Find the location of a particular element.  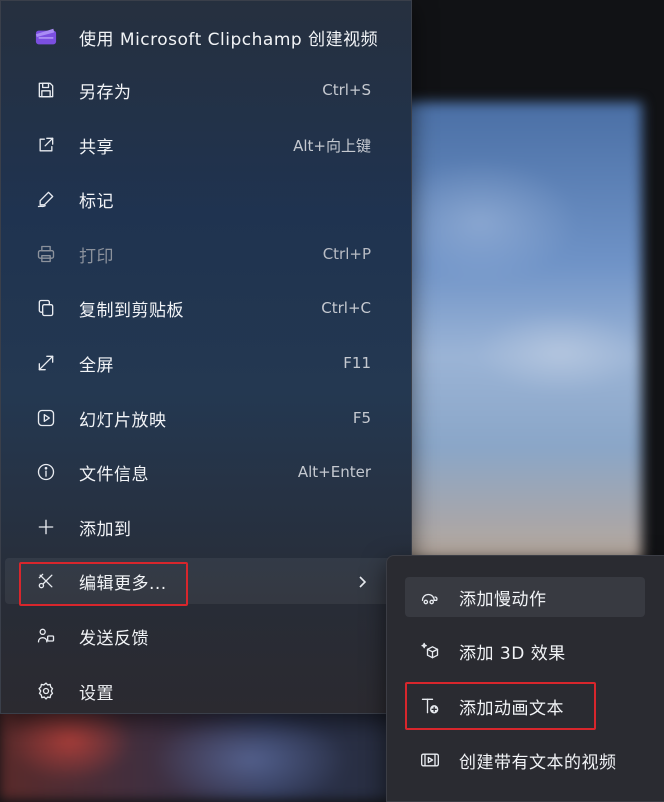

print-icon is located at coordinates (46, 254).